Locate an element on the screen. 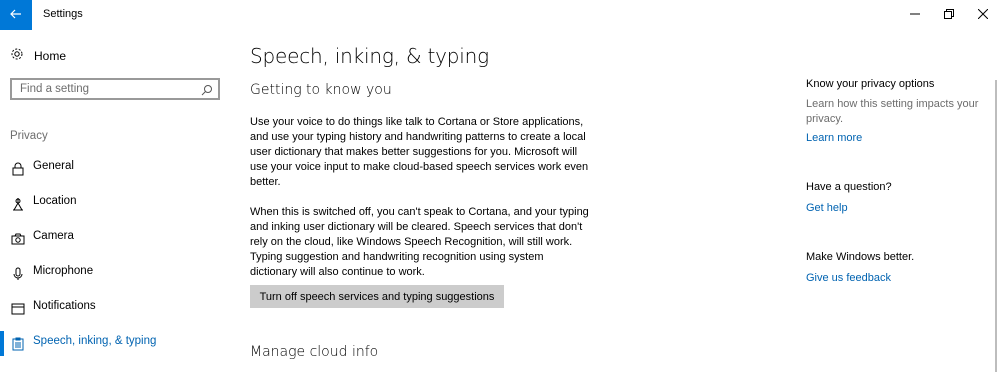 This screenshot has width=1000, height=372. close-button is located at coordinates (983, 15).